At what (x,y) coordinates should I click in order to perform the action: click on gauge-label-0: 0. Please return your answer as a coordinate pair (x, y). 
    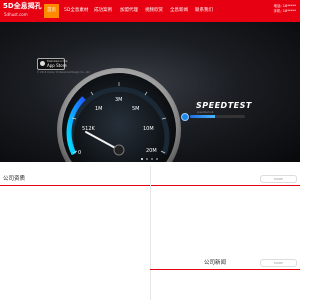
    Looking at the image, I should click on (80, 153).